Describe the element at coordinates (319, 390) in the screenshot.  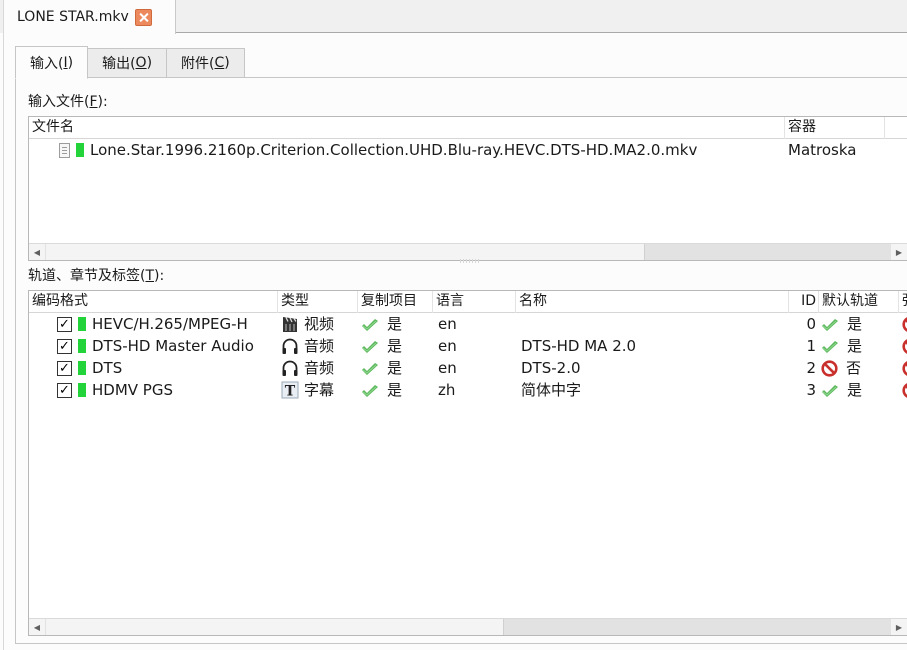
I see `type-text: 字幕` at that location.